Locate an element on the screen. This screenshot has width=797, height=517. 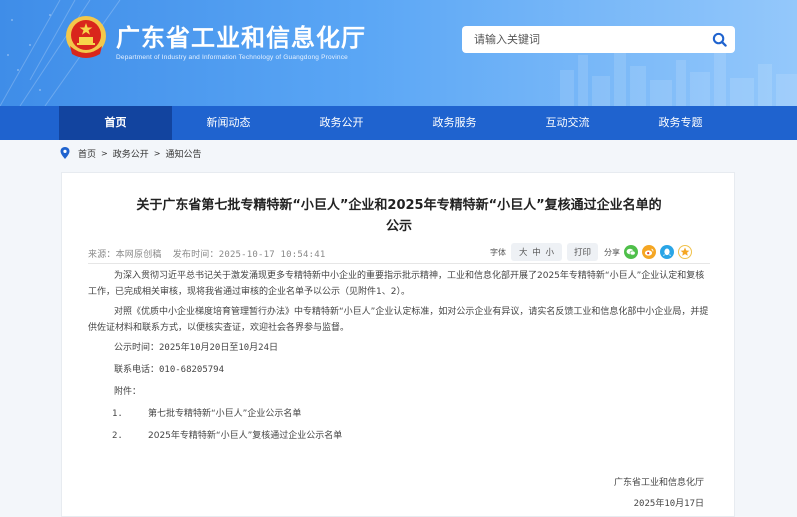
breadcrumb: 首页 > 政务公开 > 通知公告 is located at coordinates (130, 153).